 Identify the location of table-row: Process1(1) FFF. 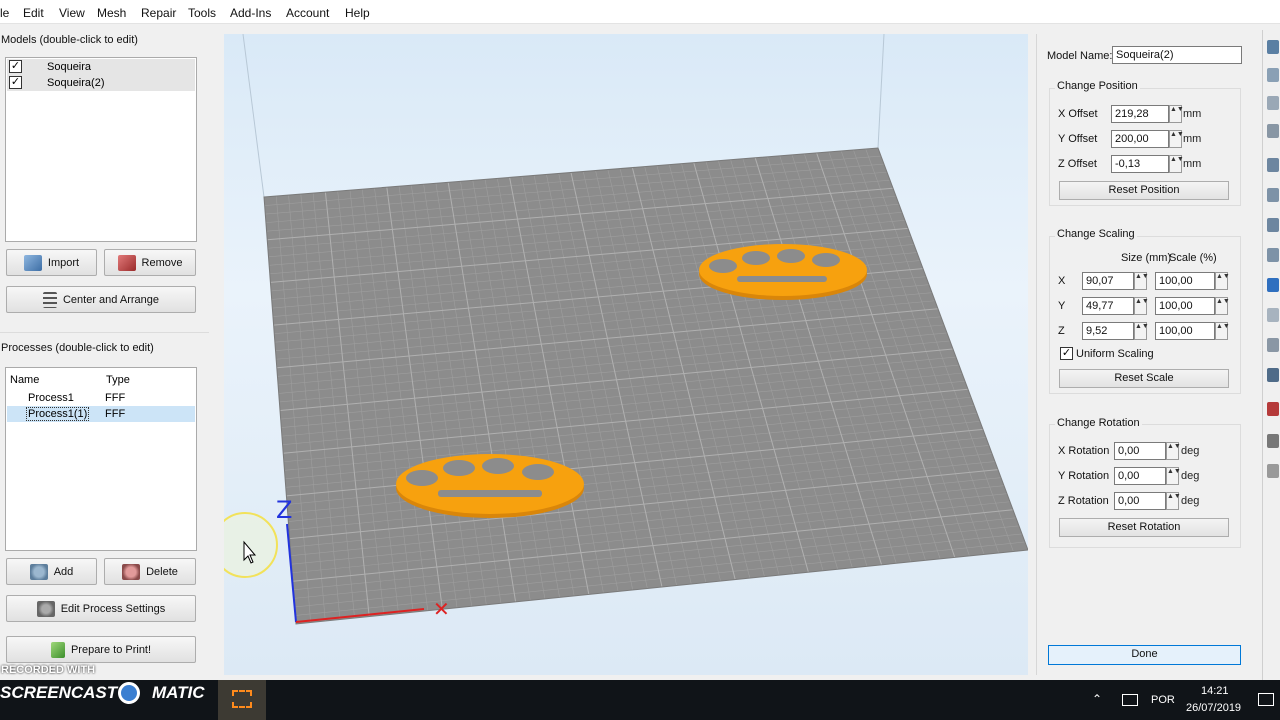
(101, 414).